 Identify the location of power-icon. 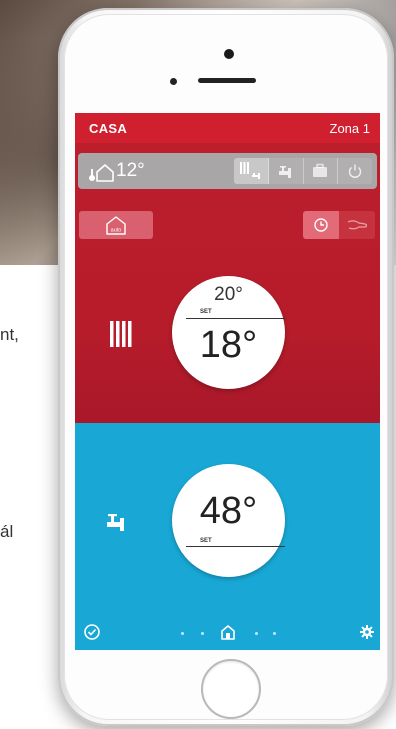
(355, 171).